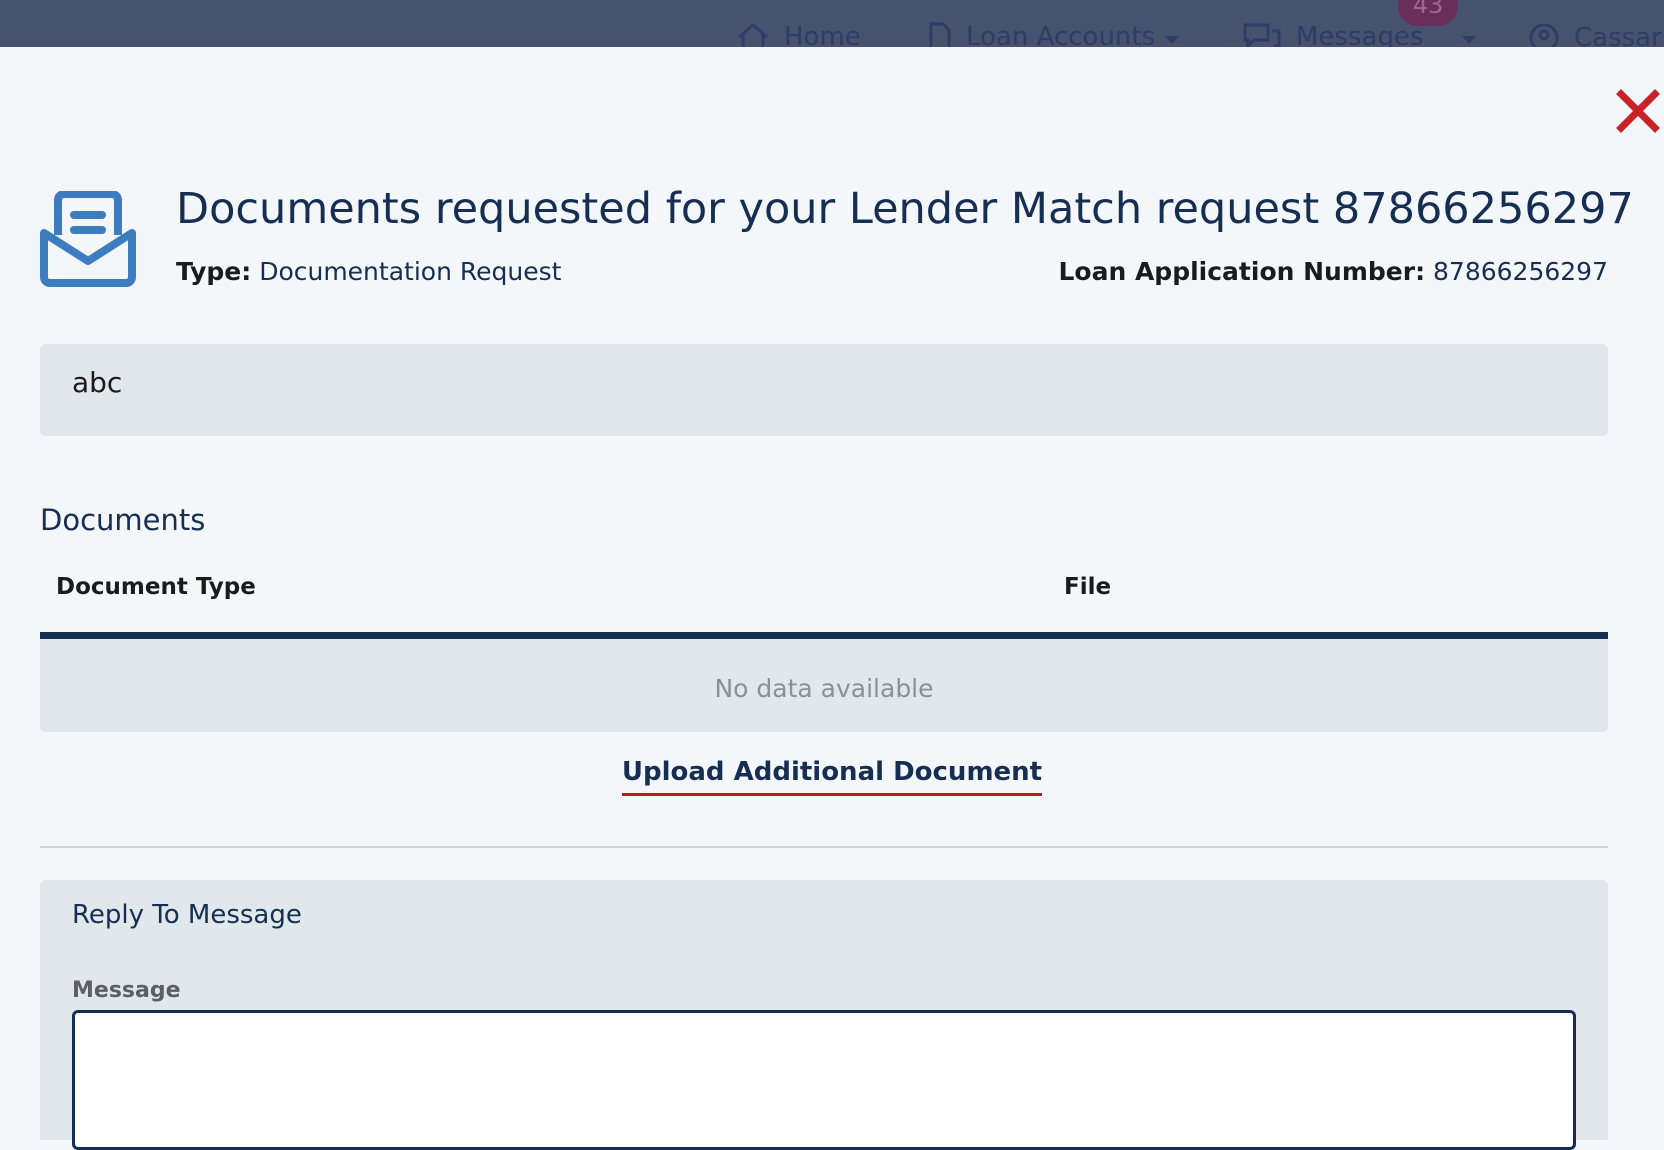  What do you see at coordinates (410, 271) in the screenshot?
I see `type-value: Documentation Request` at bounding box center [410, 271].